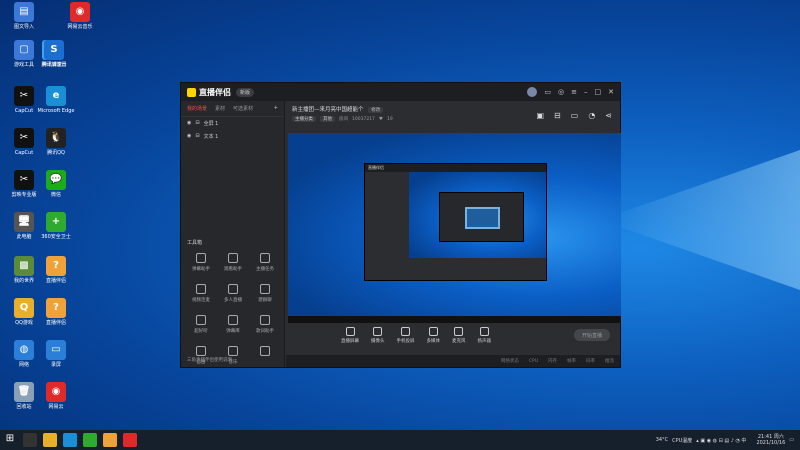  I want to click on message-icon: ▭, so click(547, 92).